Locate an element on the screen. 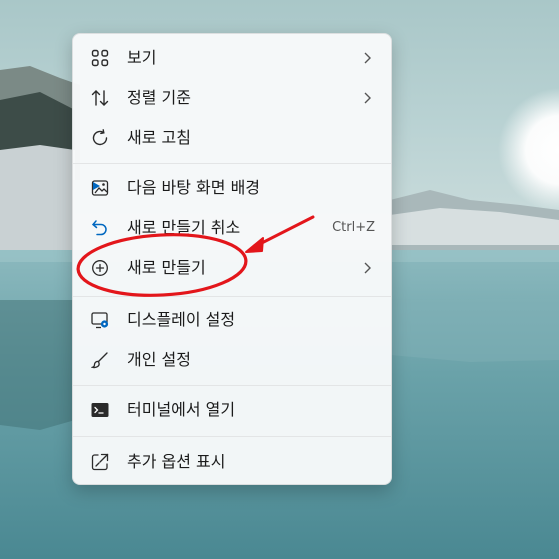 The image size is (559, 559). menu-item-personalize: 개인 설정 is located at coordinates (232, 360).